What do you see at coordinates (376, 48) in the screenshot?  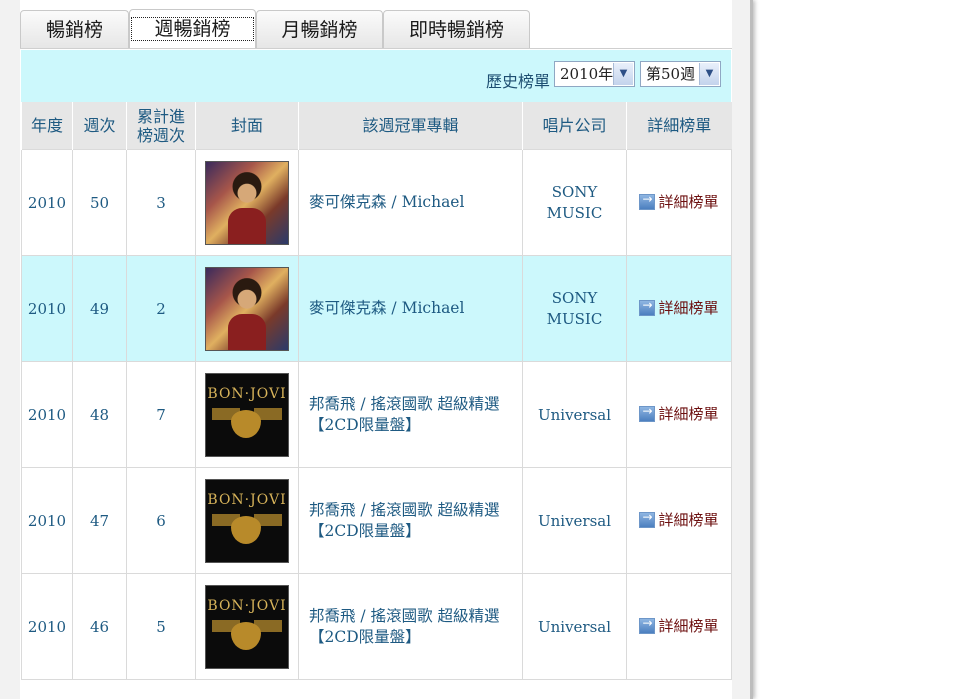 I see `tab-divider` at bounding box center [376, 48].